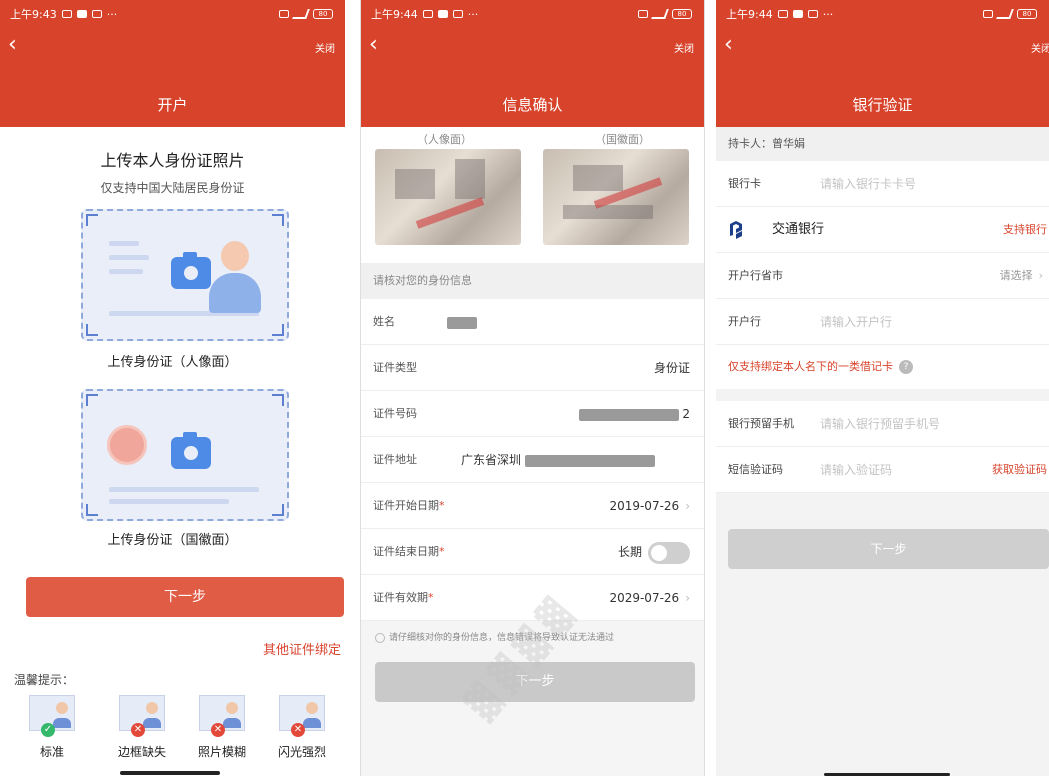  Describe the element at coordinates (671, 368) in the screenshot. I see `id-type-value: 身份证` at that location.